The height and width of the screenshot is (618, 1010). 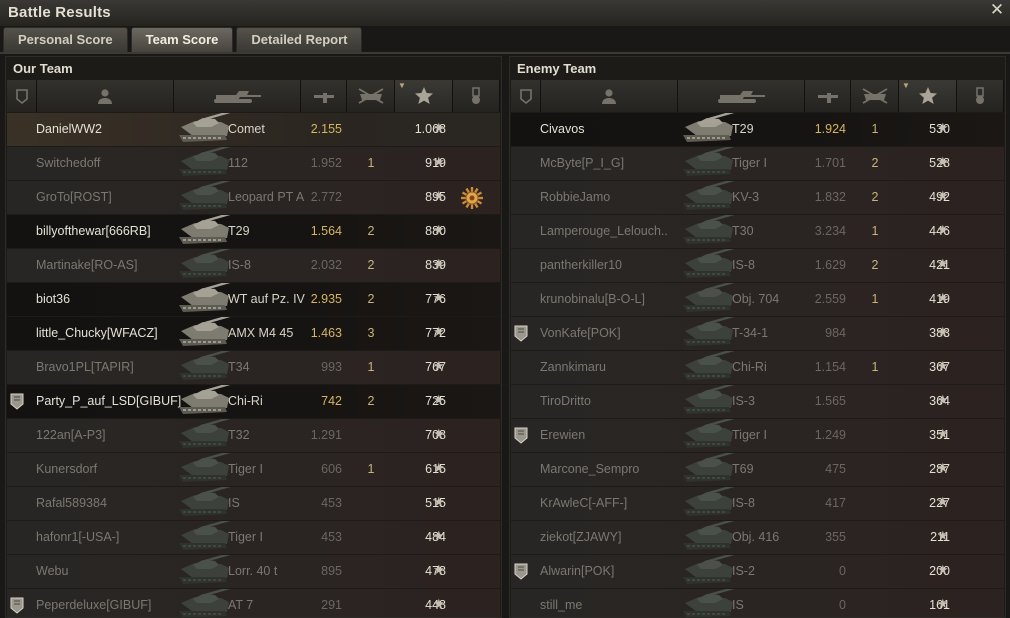 I want to click on tab-detailed-report: Detailed Report, so click(x=299, y=39).